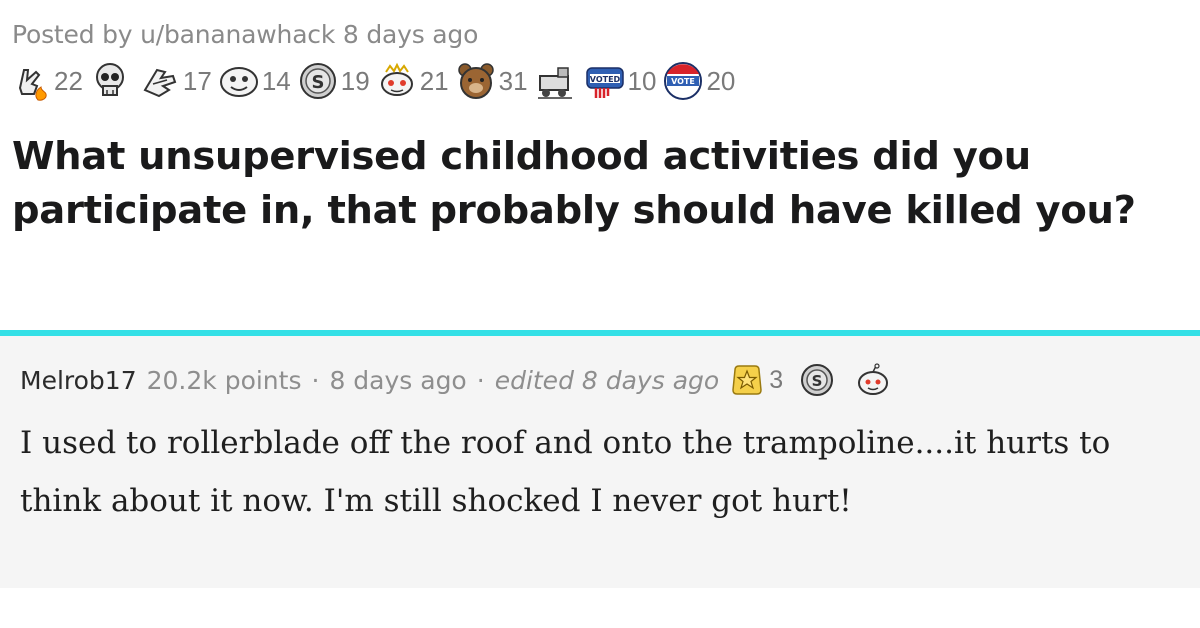  I want to click on comment-time: 8 days ago, so click(398, 380).